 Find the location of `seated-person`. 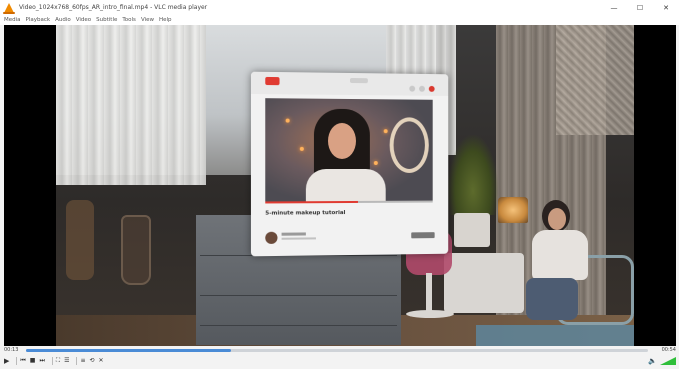

seated-person is located at coordinates (561, 260).